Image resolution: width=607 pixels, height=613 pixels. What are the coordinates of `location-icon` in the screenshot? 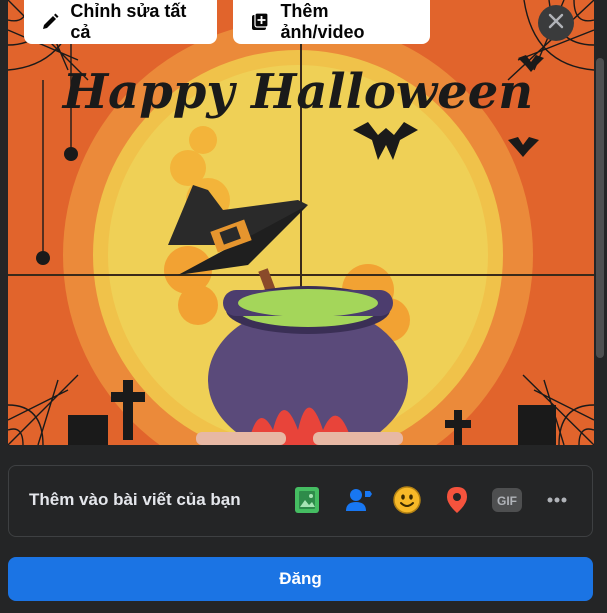 It's located at (457, 502).